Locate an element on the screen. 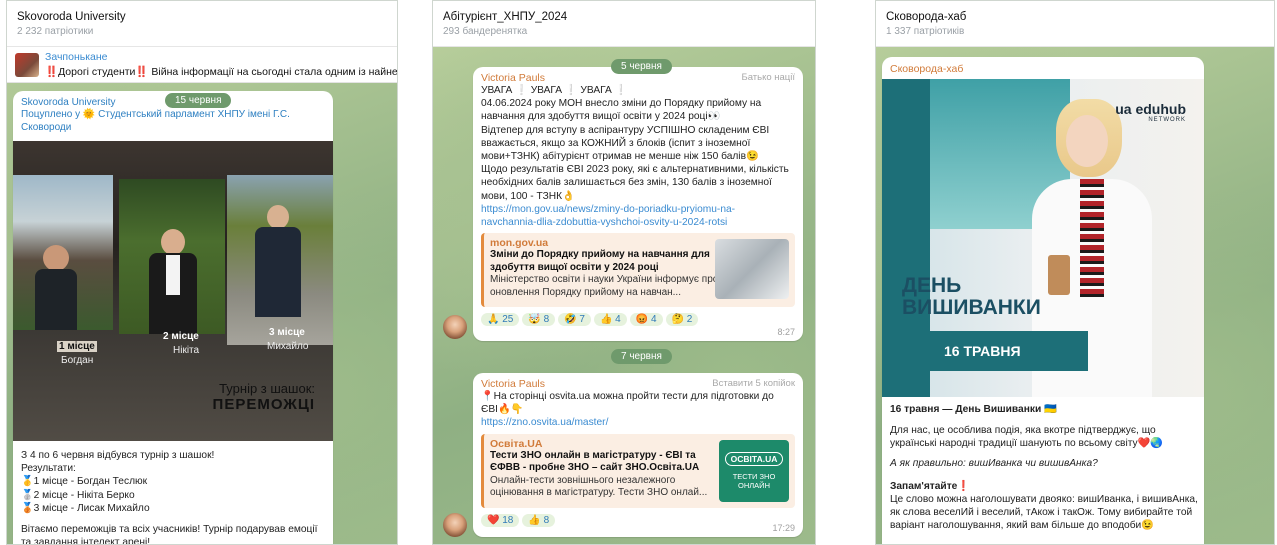 The width and height of the screenshot is (1277, 545). message-time: 17:29 is located at coordinates (783, 528).